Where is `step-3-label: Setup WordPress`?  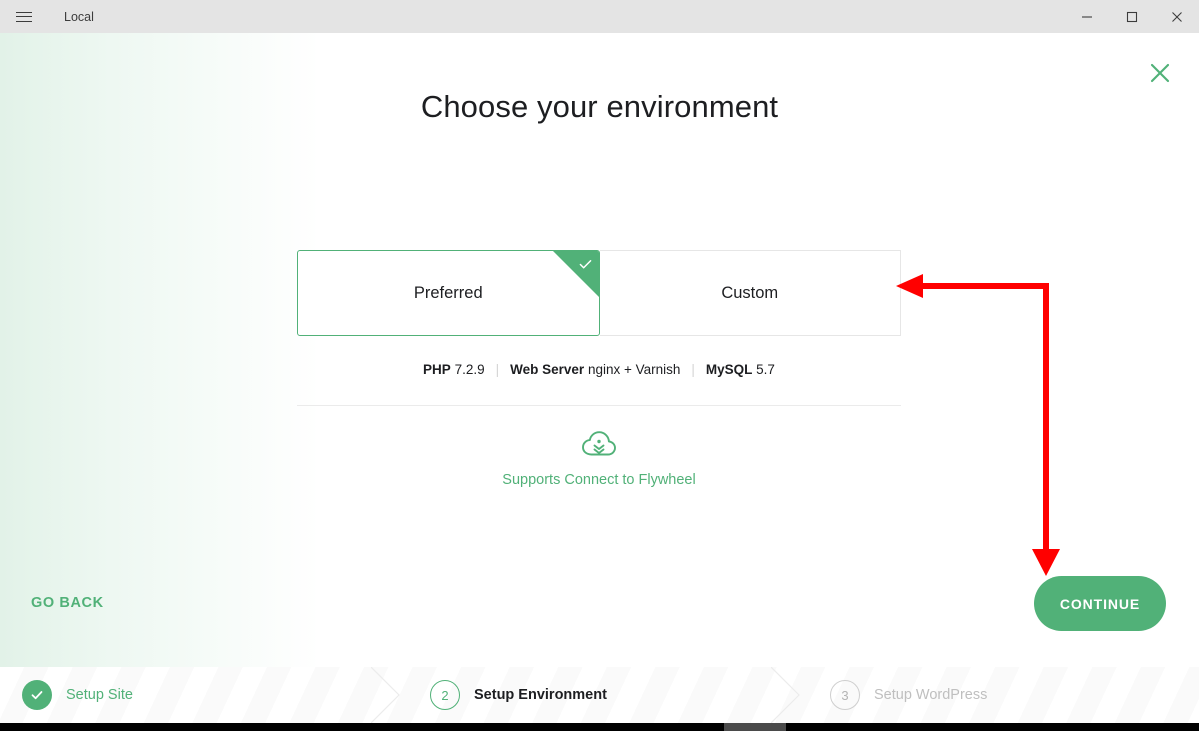 step-3-label: Setup WordPress is located at coordinates (931, 695).